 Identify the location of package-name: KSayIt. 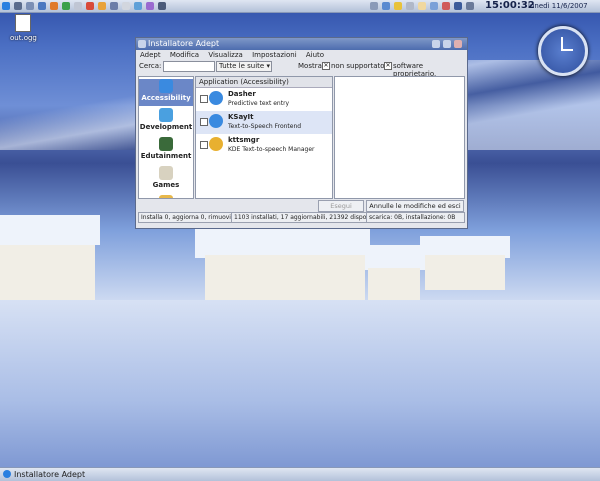
(241, 117).